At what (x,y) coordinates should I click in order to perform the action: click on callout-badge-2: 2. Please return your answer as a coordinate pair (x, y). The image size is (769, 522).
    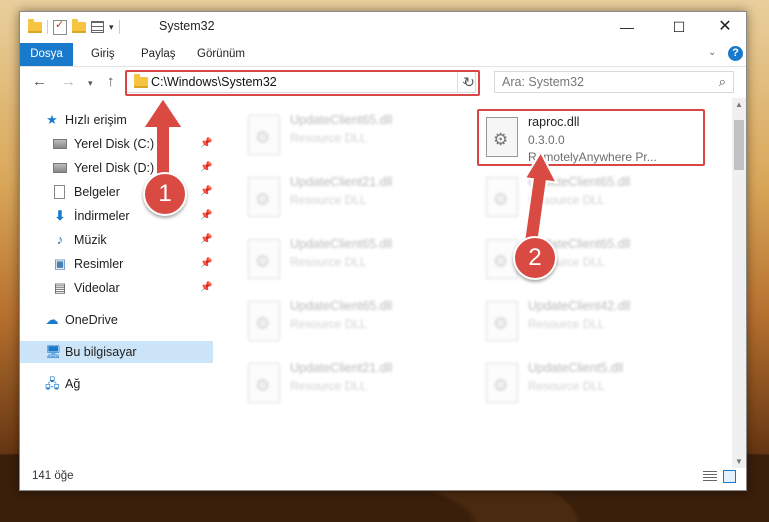
    Looking at the image, I should click on (535, 258).